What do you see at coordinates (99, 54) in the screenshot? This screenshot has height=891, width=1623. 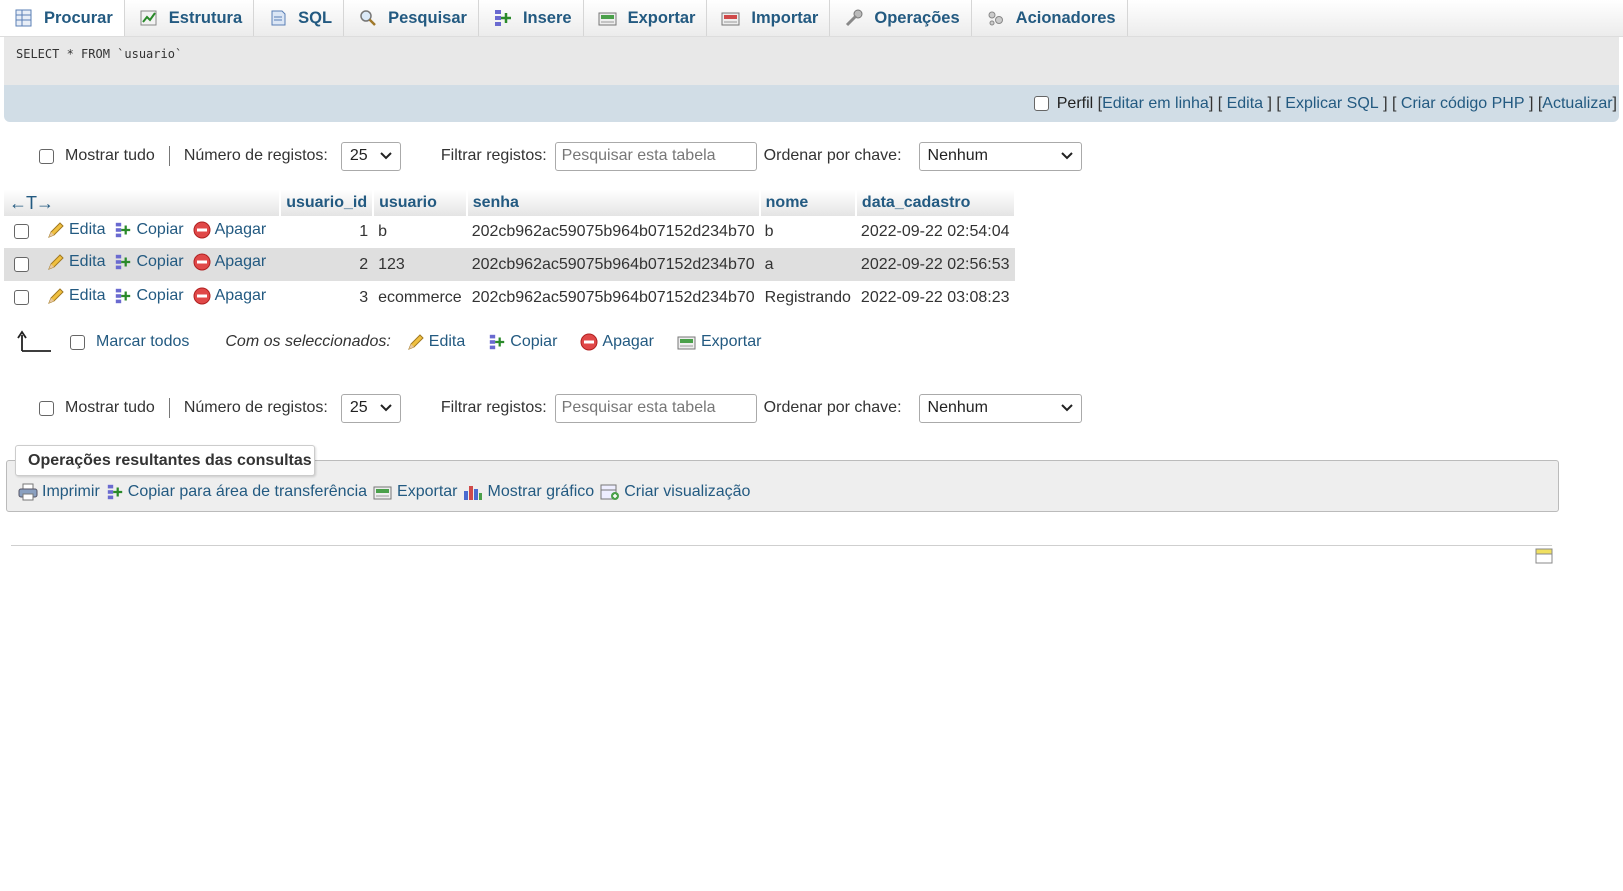 I see `sql-query-text: SELECT * FROM `usuario`` at bounding box center [99, 54].